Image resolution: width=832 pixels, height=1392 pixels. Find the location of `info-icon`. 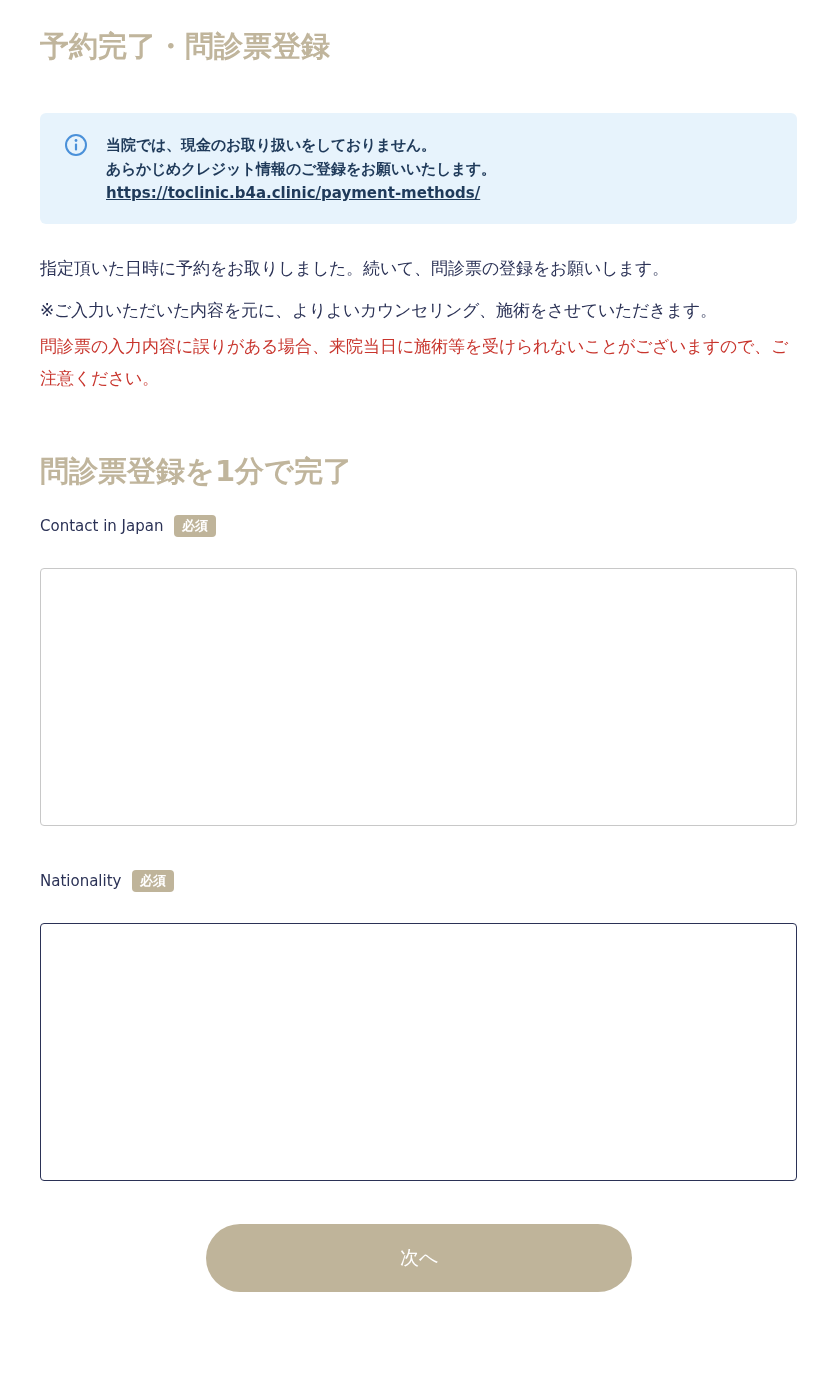

info-icon is located at coordinates (76, 145).